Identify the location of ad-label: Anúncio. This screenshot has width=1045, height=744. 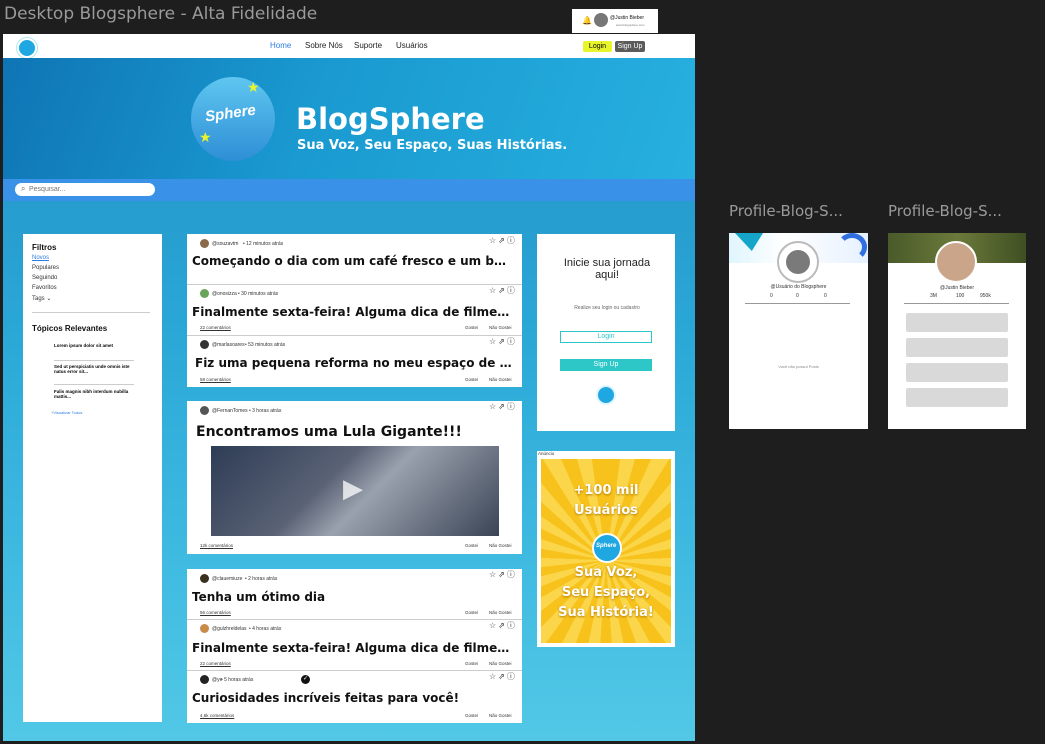
(546, 453).